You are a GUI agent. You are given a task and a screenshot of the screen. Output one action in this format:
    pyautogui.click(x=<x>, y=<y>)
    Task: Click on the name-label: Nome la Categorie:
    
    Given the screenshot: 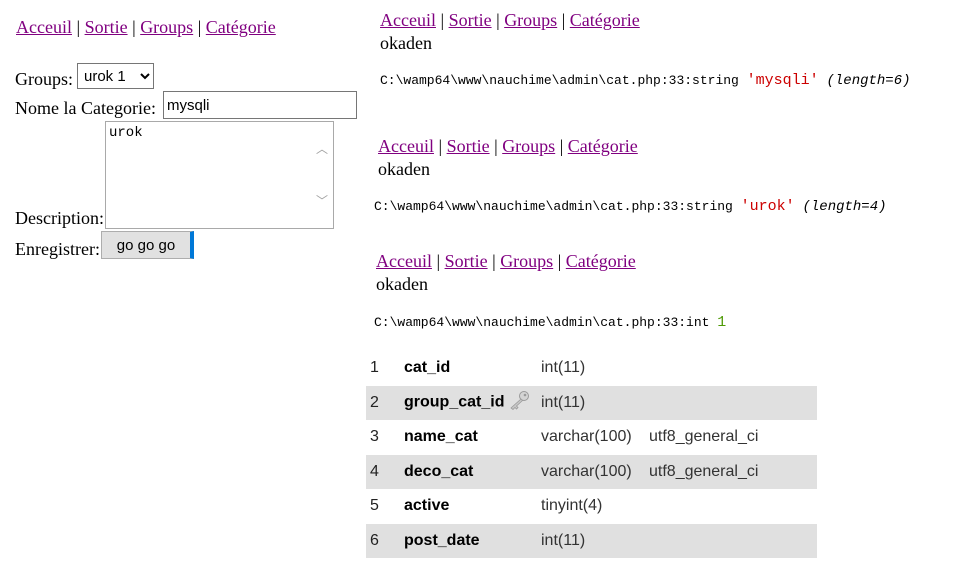 What is the action you would take?
    pyautogui.click(x=85, y=108)
    